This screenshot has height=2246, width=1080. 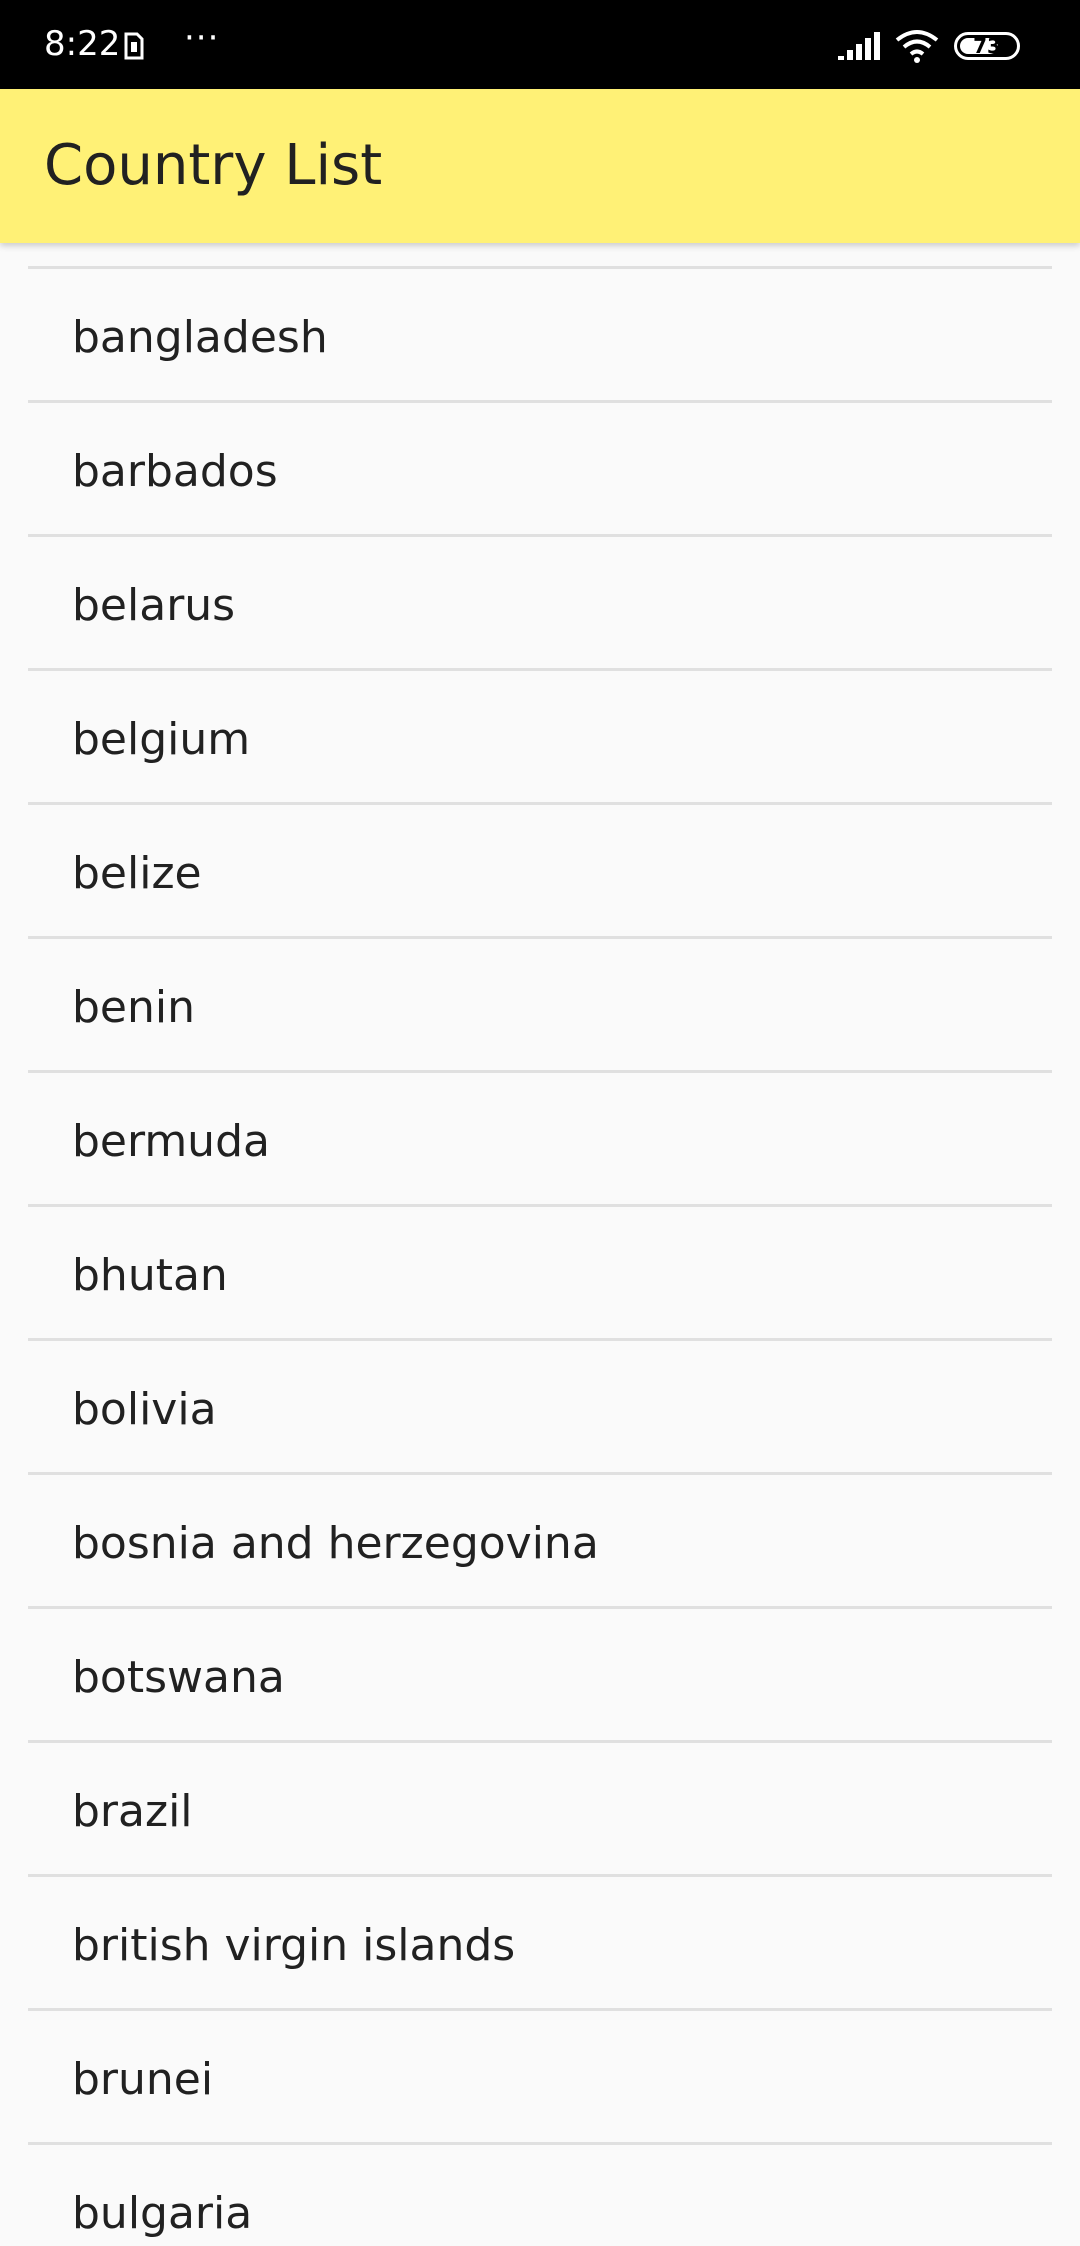 What do you see at coordinates (540, 1676) in the screenshot?
I see `list-item: botswana` at bounding box center [540, 1676].